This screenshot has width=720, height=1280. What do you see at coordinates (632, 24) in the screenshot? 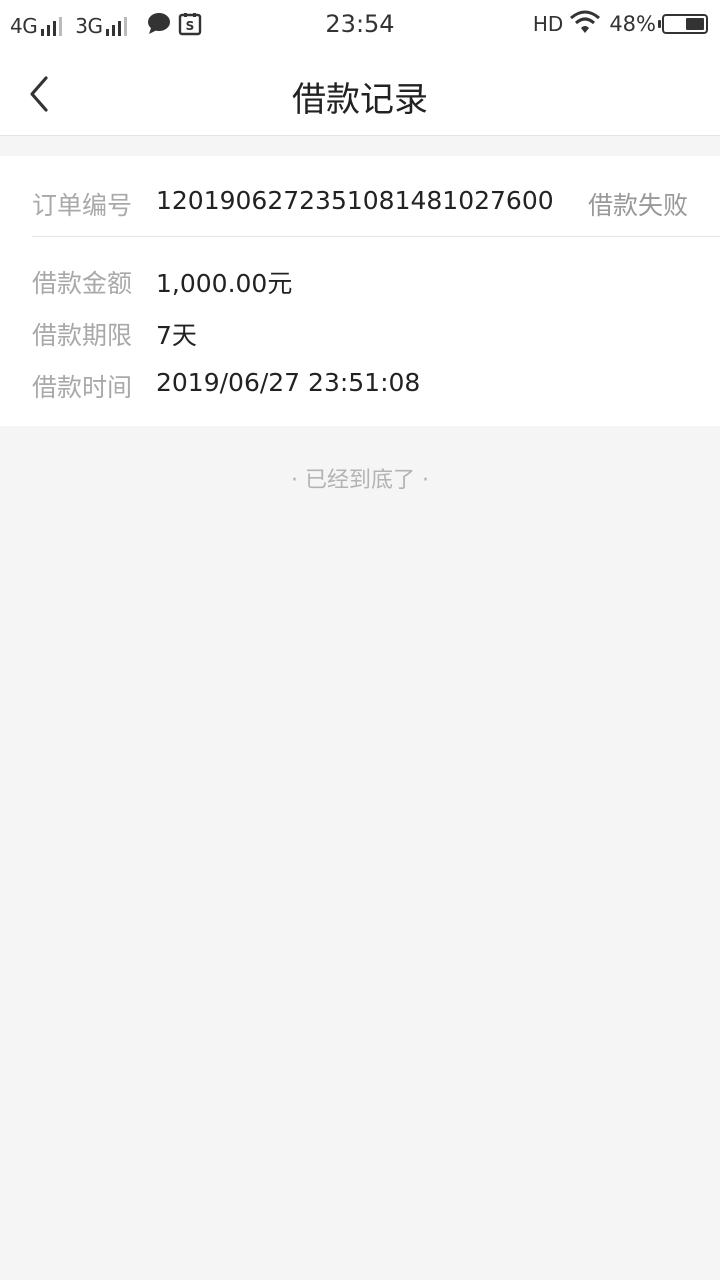
I see `battery-percent: 48%` at bounding box center [632, 24].